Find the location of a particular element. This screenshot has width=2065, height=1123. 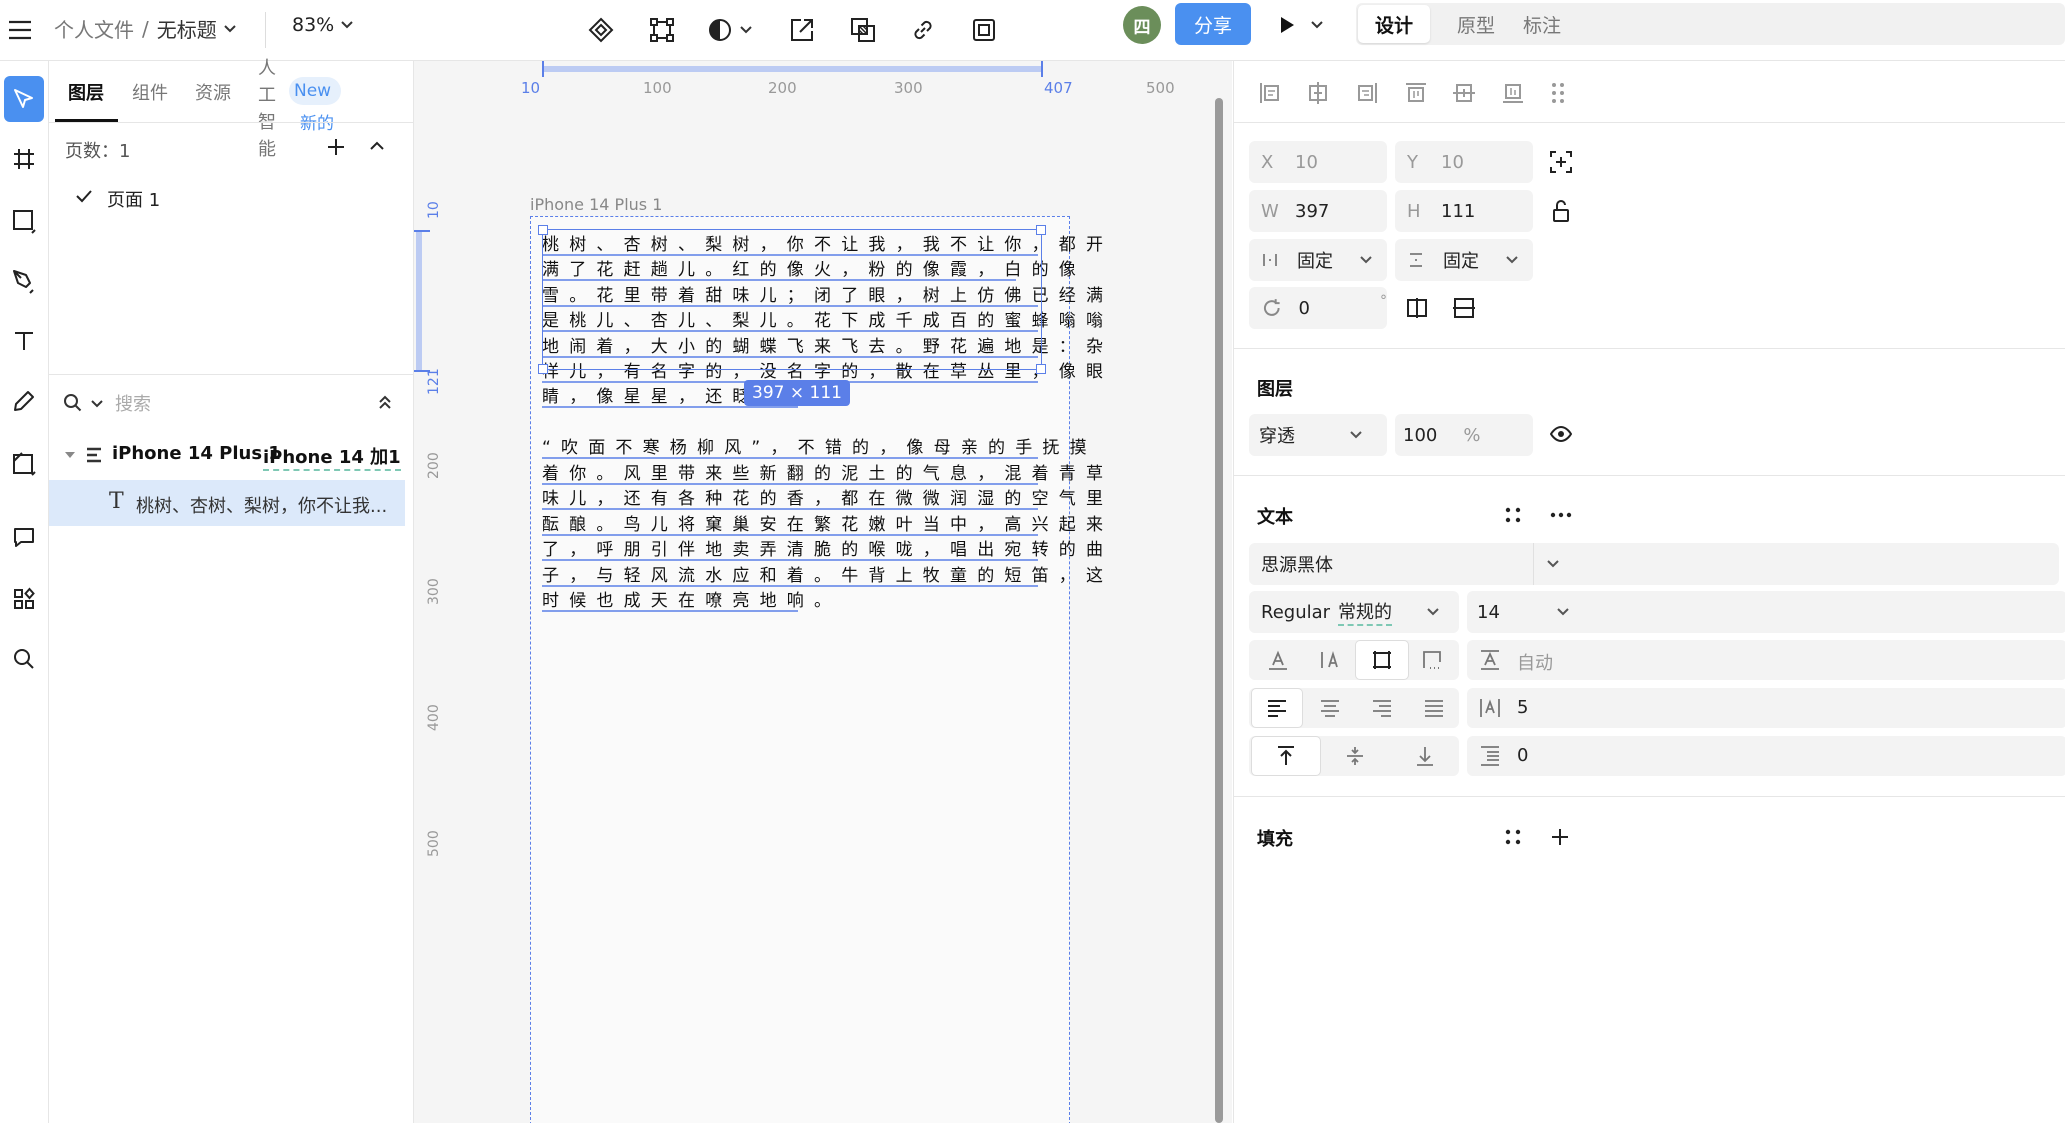

height-mode-select: 固定 is located at coordinates (1464, 260).